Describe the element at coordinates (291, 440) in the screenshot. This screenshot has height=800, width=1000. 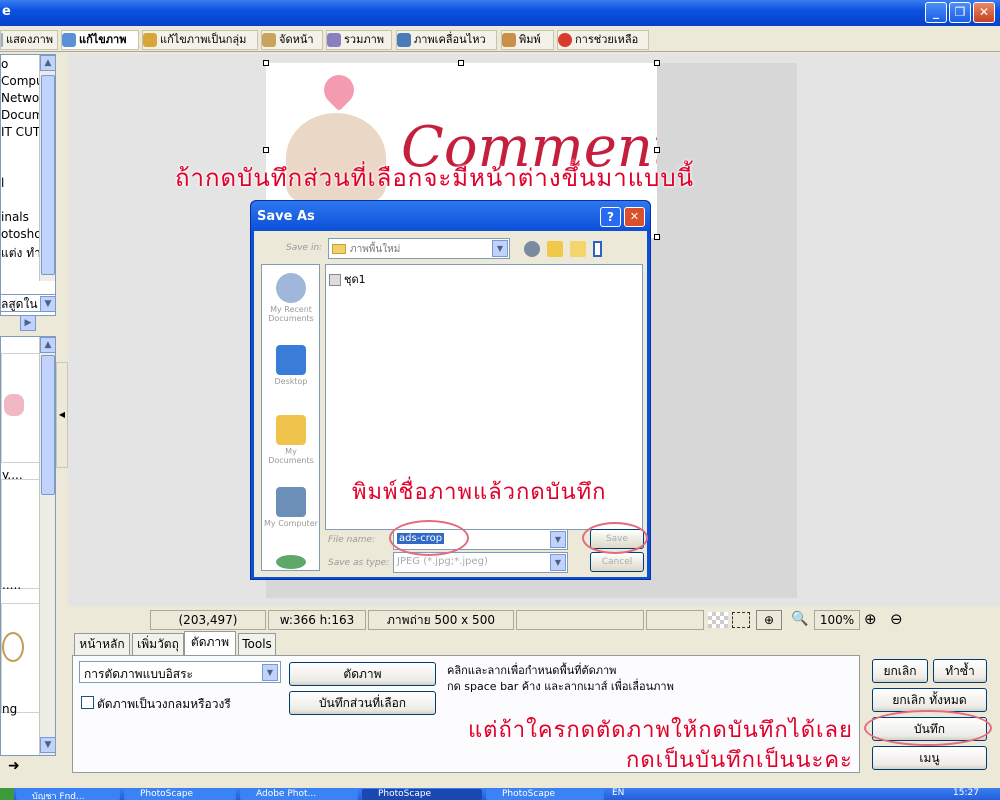
I see `place-my-documents: My Documents` at that location.